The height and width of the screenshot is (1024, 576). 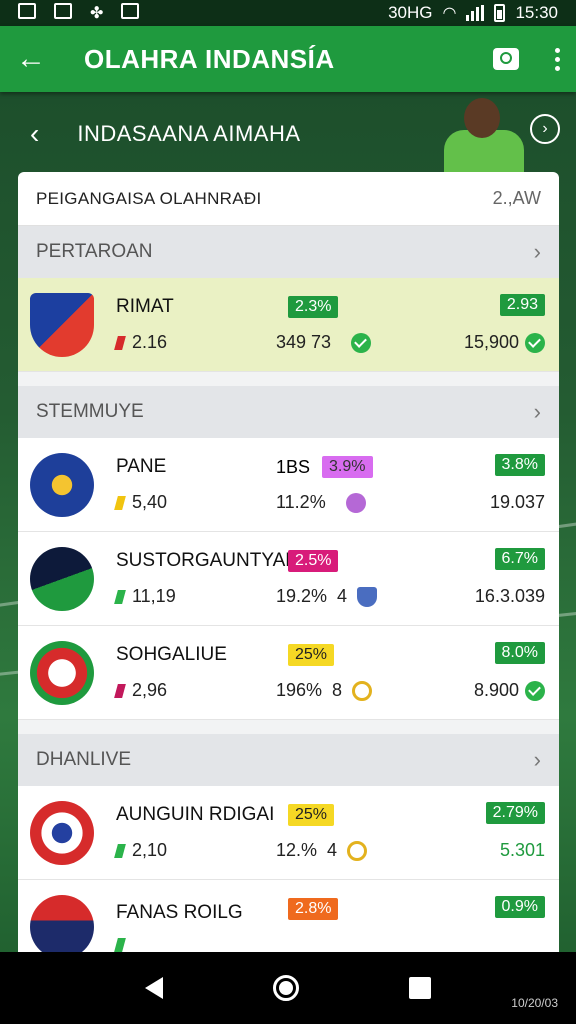 What do you see at coordinates (367, 596) in the screenshot?
I see `shieldi-icon` at bounding box center [367, 596].